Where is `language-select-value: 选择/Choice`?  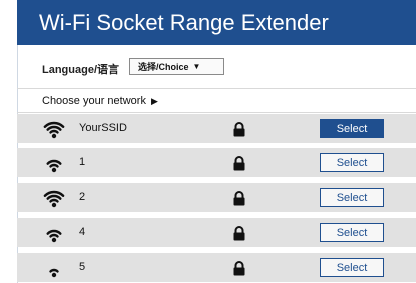 language-select-value: 选择/Choice is located at coordinates (163, 67).